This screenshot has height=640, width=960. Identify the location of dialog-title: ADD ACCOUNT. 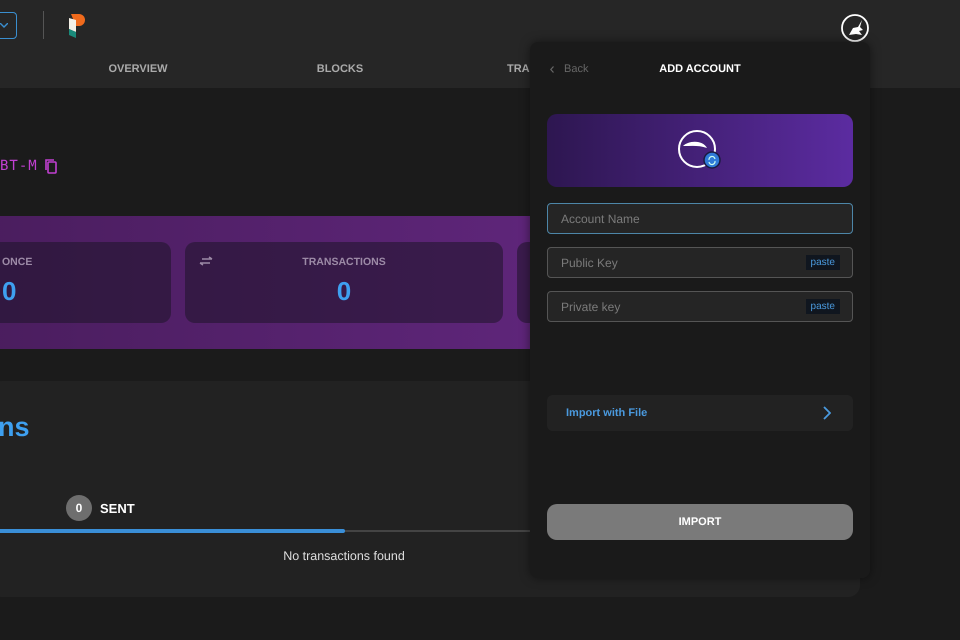
(700, 69).